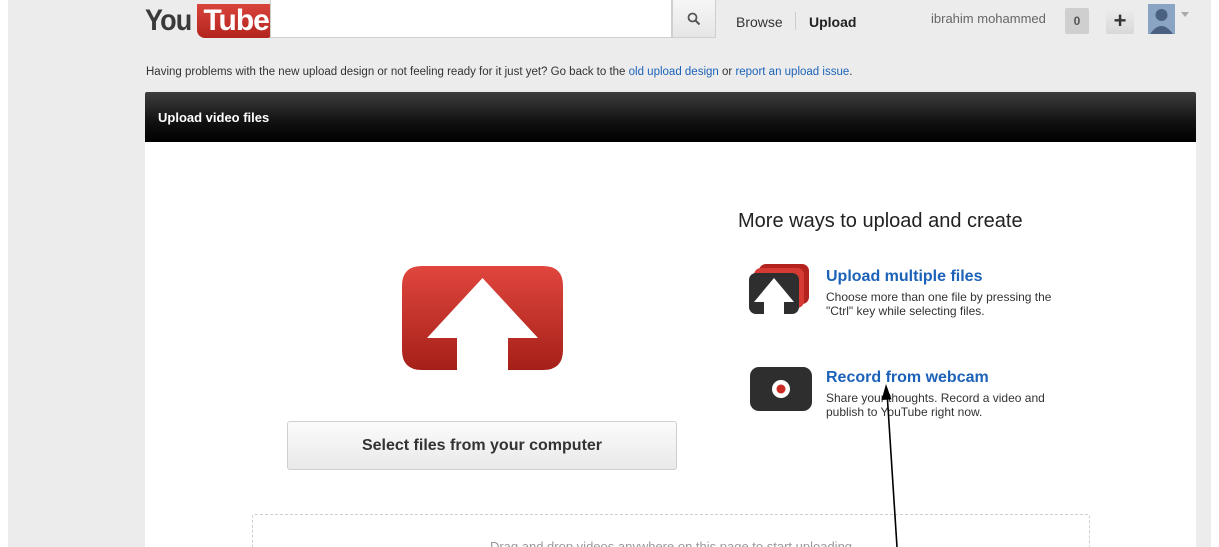  I want to click on user-silhouette-icon, so click(1161, 19).